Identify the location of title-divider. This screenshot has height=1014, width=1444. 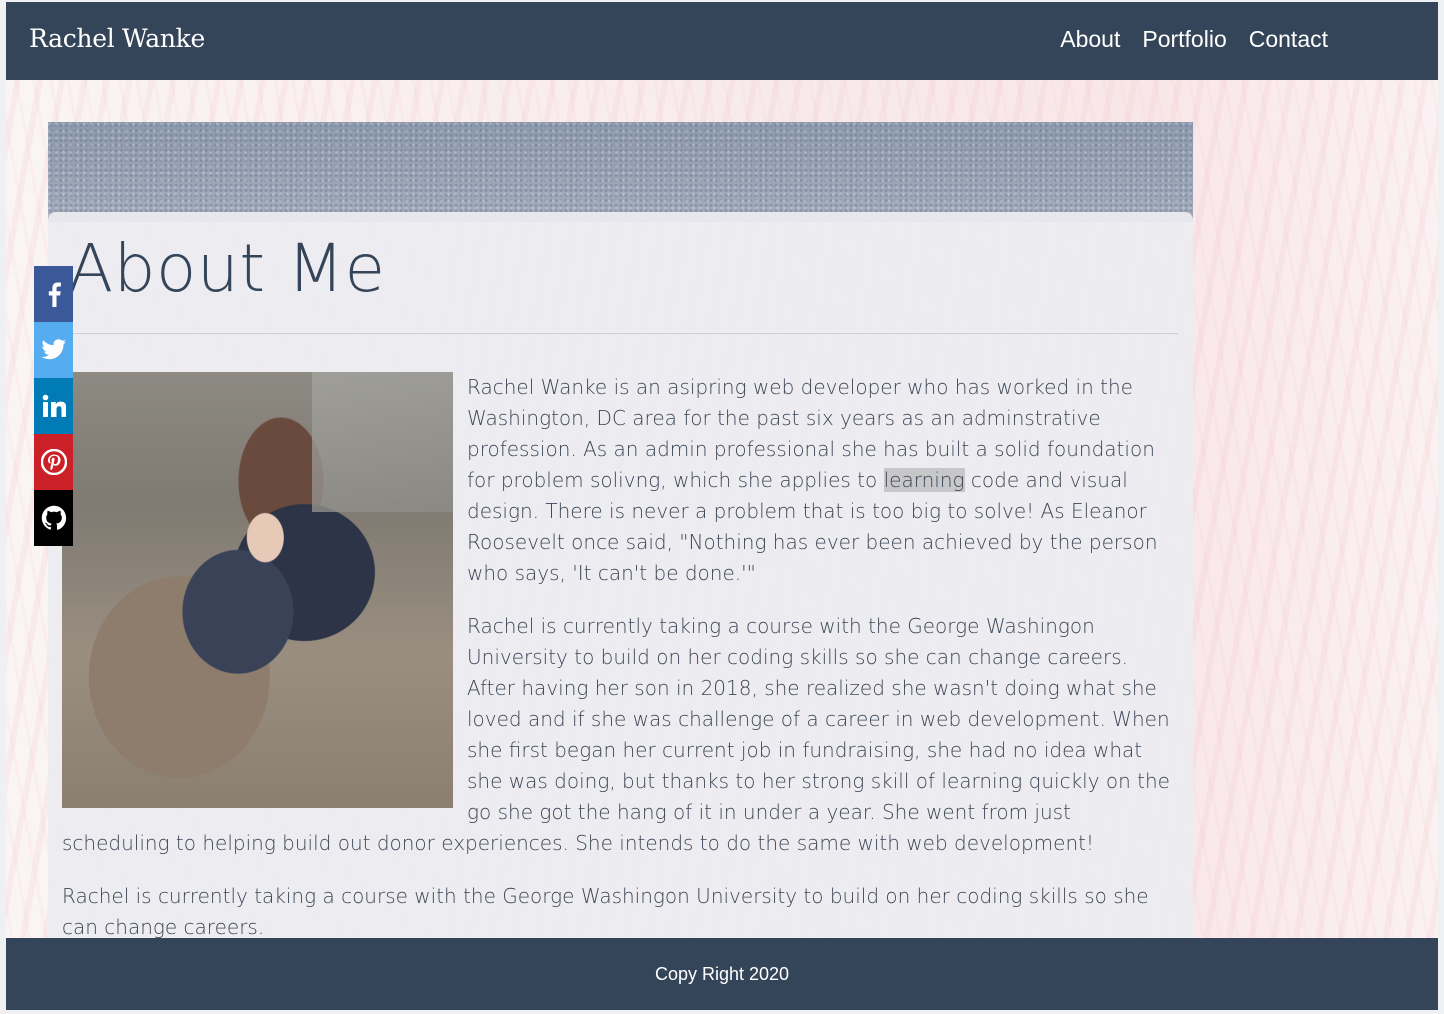
(620, 333).